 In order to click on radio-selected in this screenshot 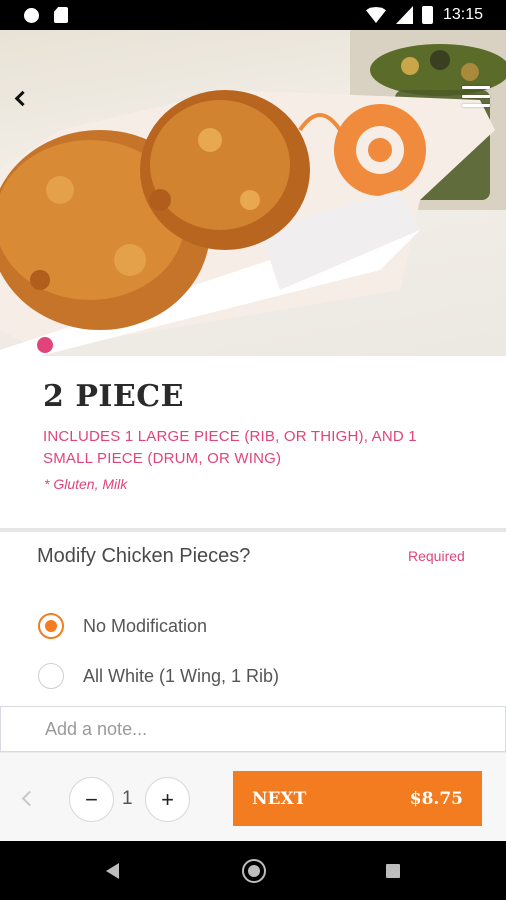, I will do `click(51, 626)`.